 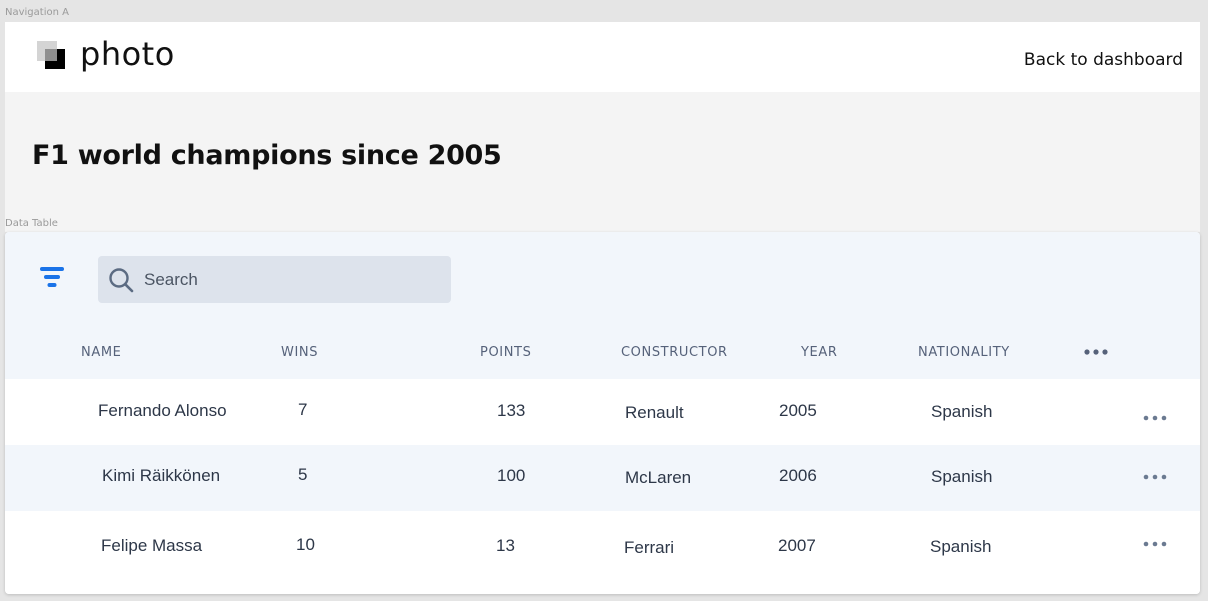 I want to click on column-header-name: NAME, so click(x=101, y=352).